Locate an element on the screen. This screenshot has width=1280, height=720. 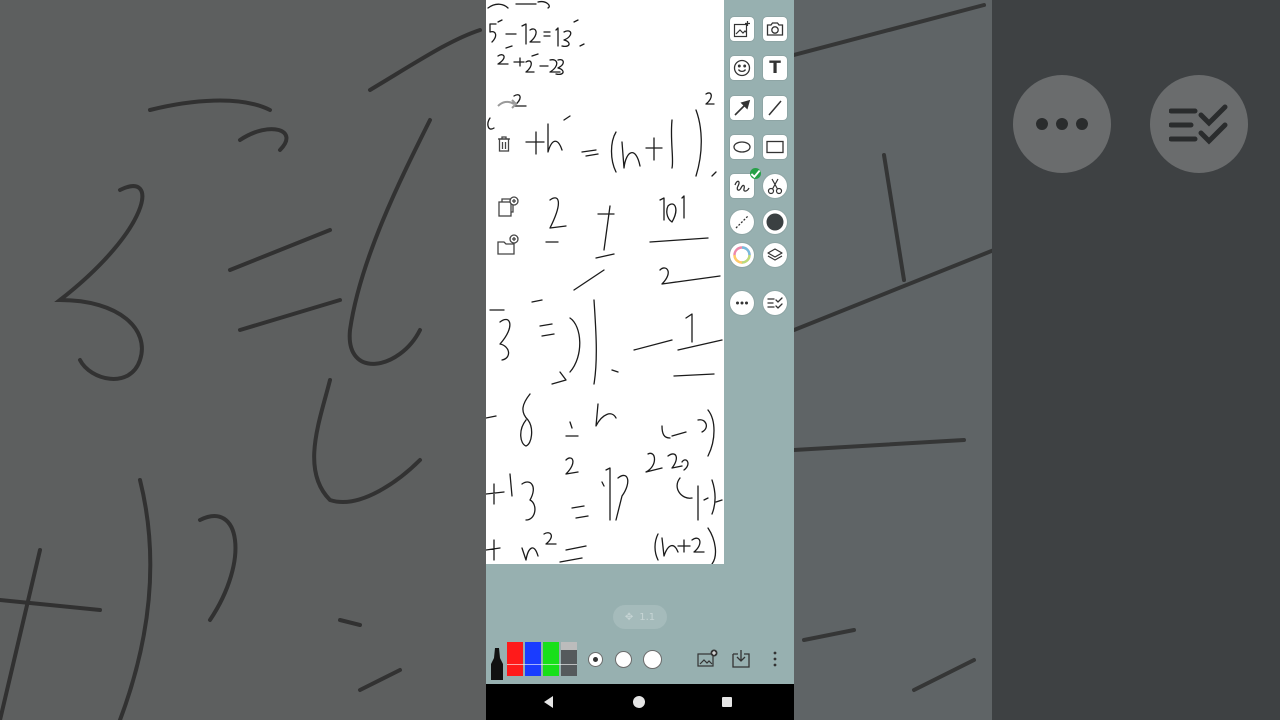
zoom-level: 1.1 is located at coordinates (647, 617).